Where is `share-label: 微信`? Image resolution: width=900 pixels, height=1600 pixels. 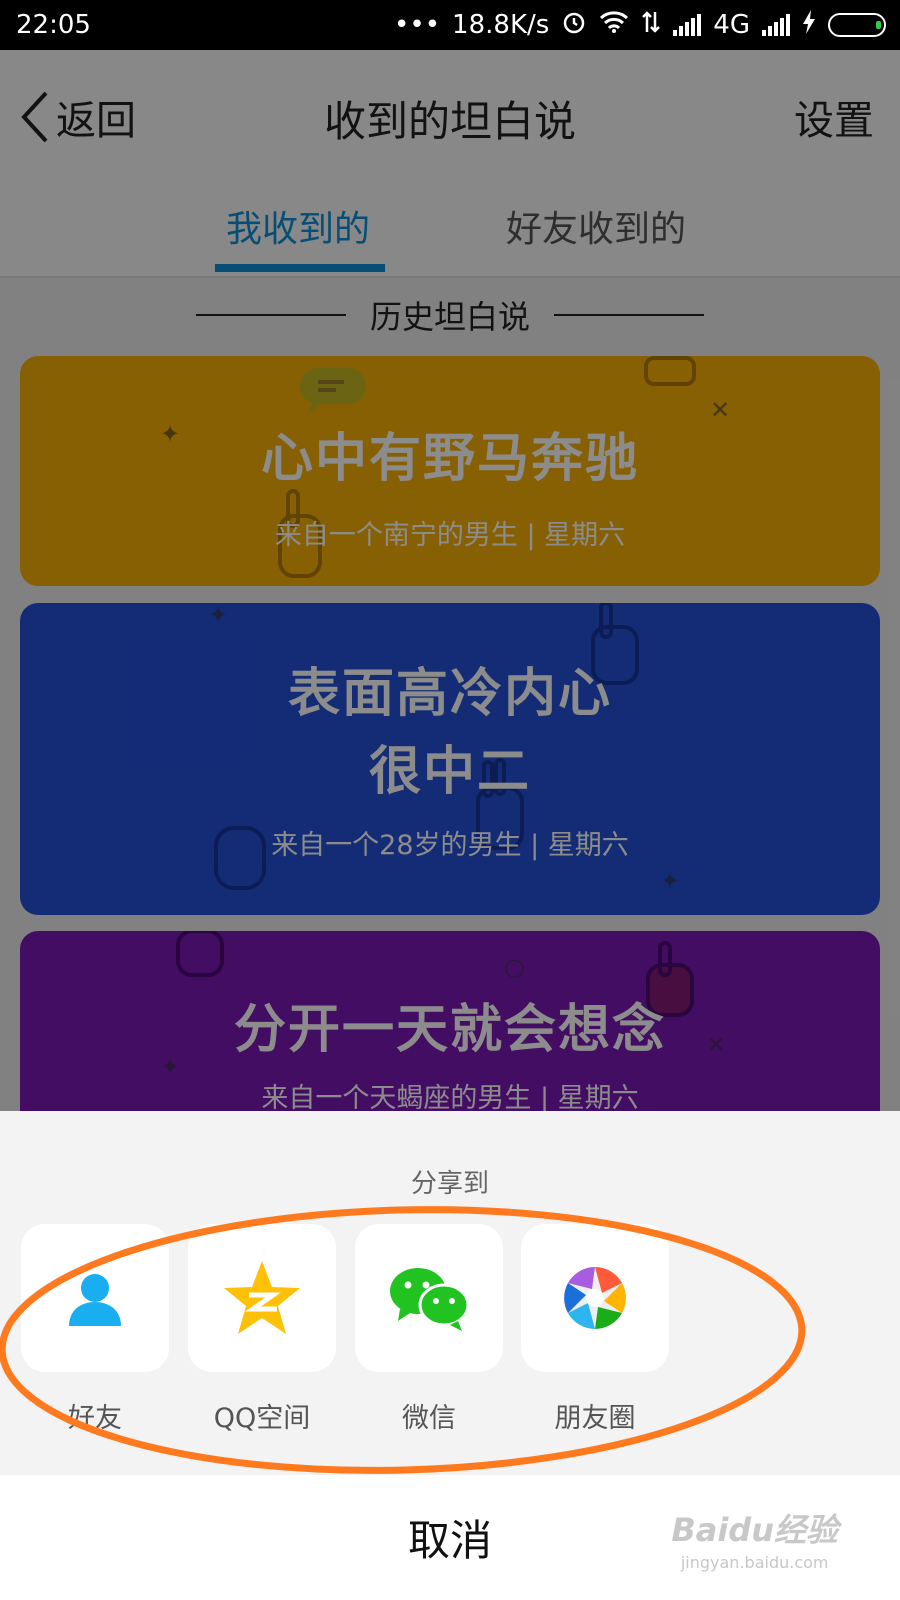 share-label: 微信 is located at coordinates (429, 1418).